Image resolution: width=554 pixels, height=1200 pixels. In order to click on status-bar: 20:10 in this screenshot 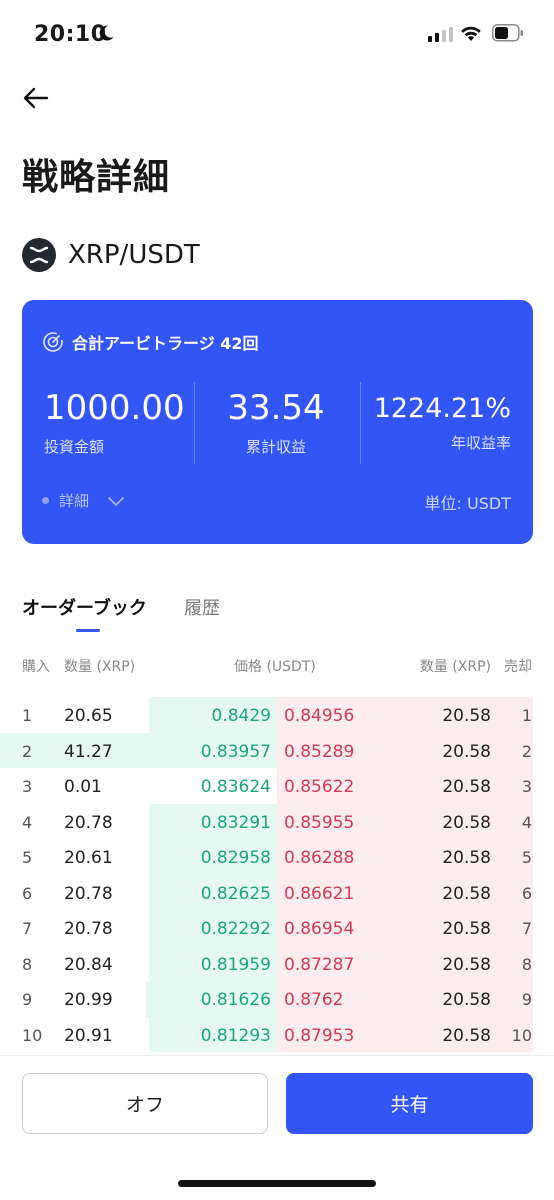, I will do `click(277, 35)`.